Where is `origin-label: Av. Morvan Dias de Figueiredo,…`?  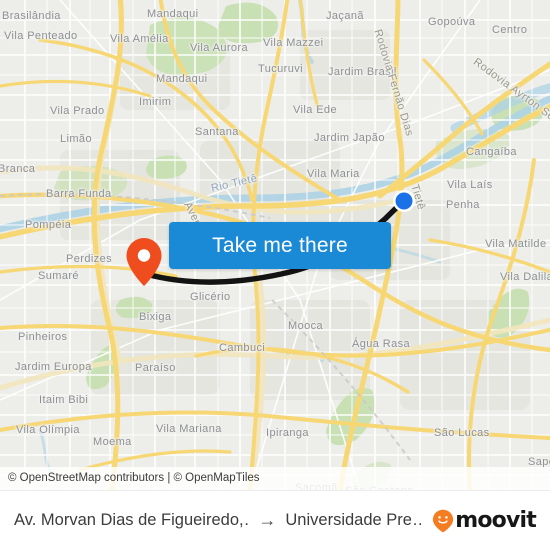 origin-label: Av. Morvan Dias de Figueiredo,… is located at coordinates (132, 520).